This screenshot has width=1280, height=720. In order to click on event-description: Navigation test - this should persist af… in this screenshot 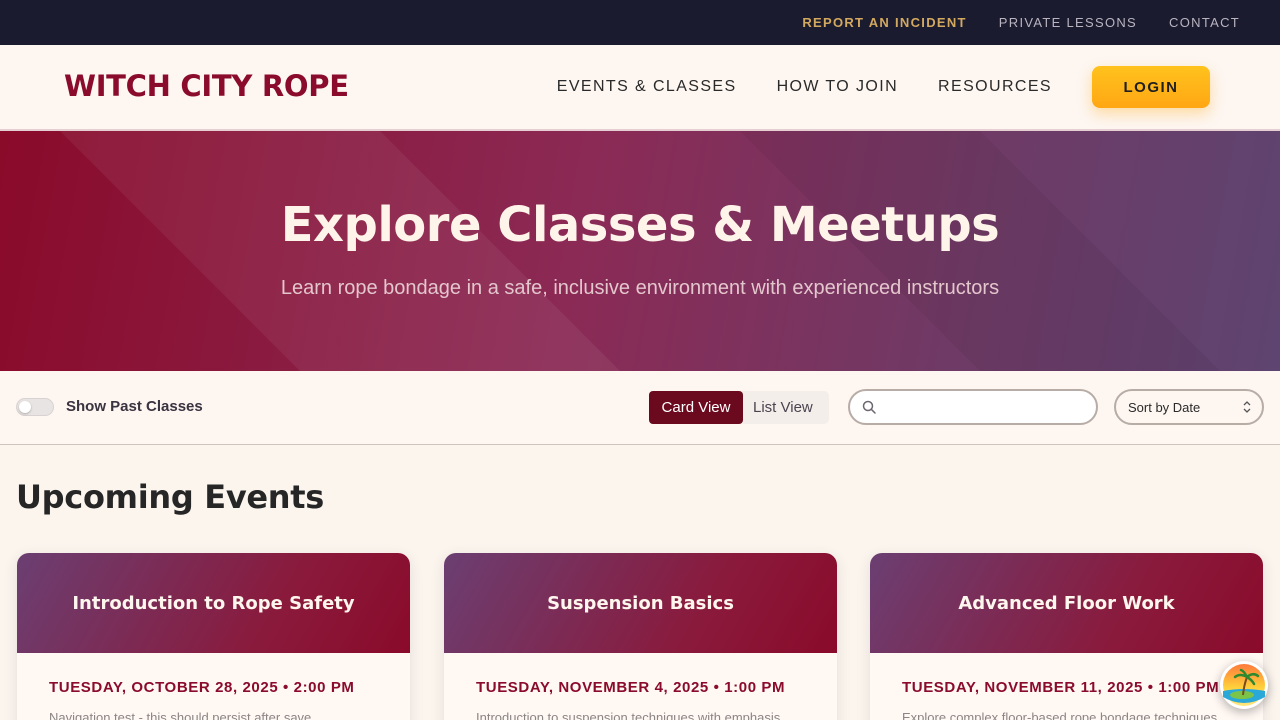, I will do `click(180, 715)`.